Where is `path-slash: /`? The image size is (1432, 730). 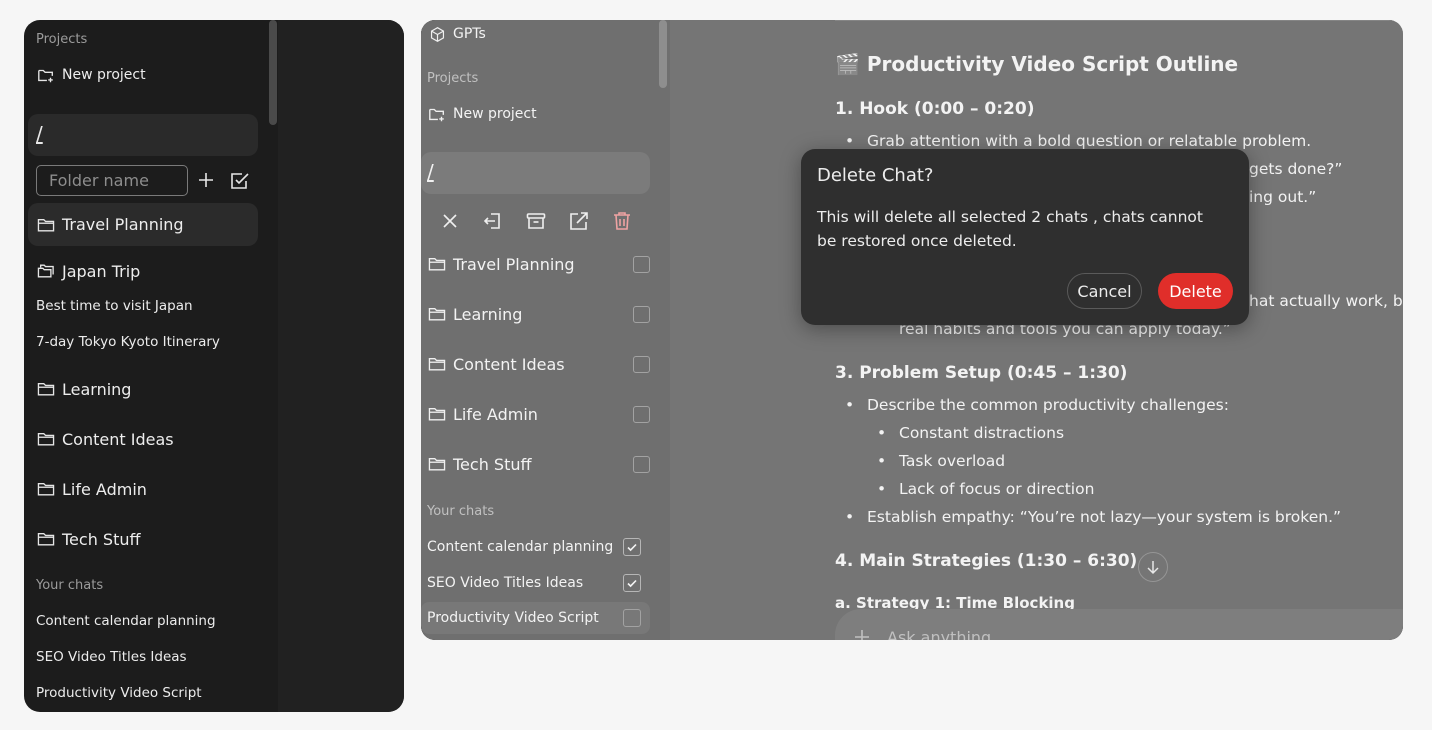 path-slash: / is located at coordinates (39, 134).